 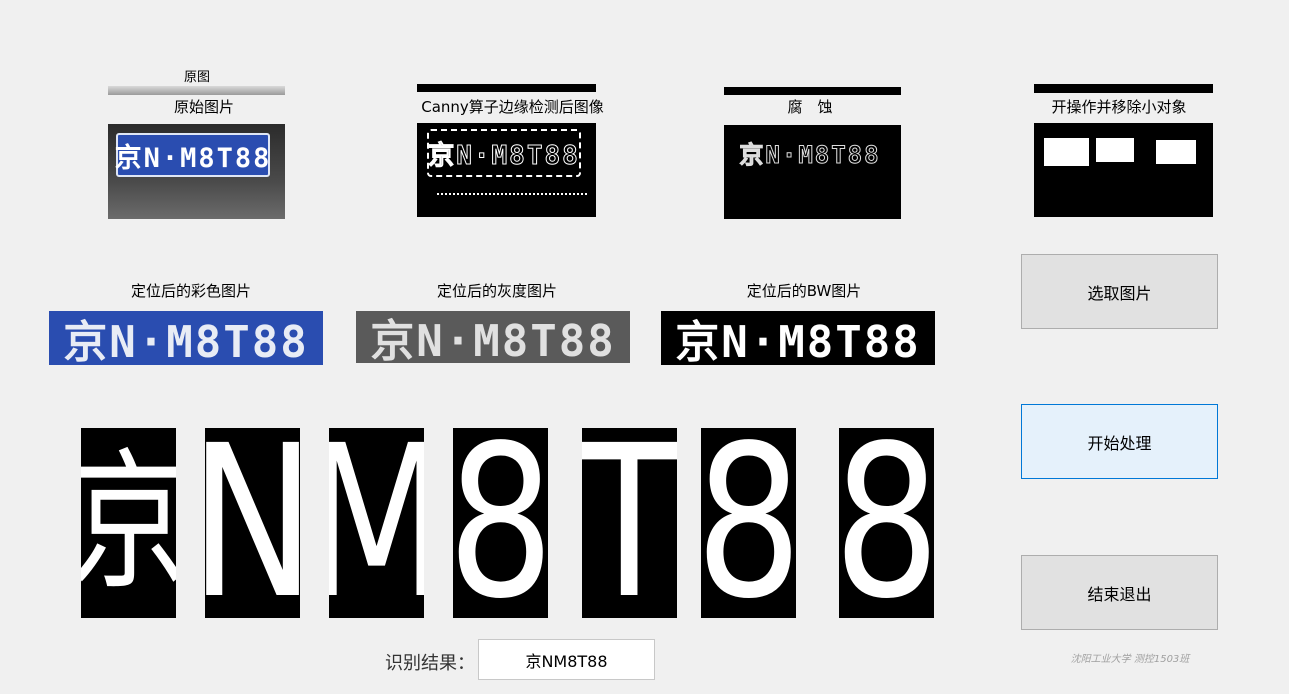 I want to click on bw-plate-text: 京N·M8T88, so click(x=798, y=341).